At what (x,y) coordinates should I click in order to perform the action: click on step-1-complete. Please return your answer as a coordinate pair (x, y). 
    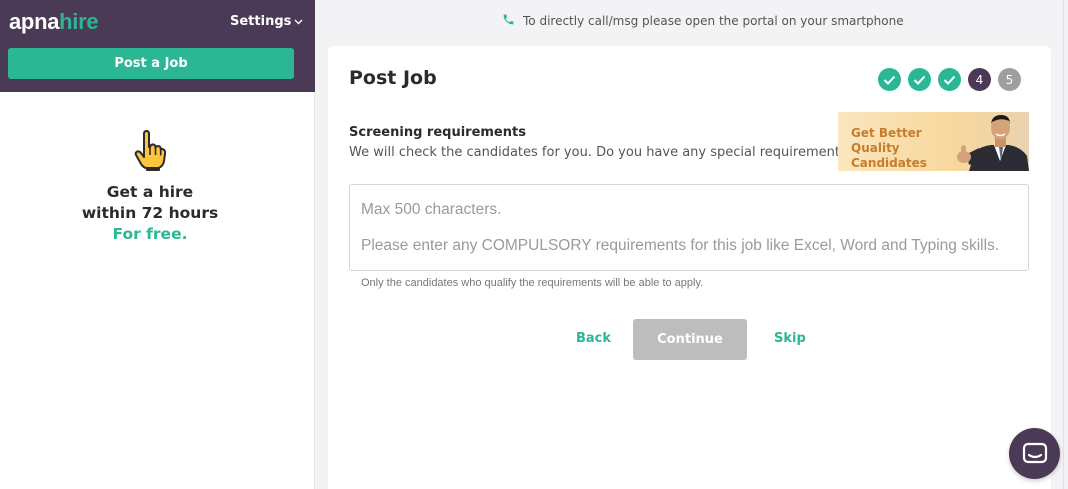
    Looking at the image, I should click on (889, 79).